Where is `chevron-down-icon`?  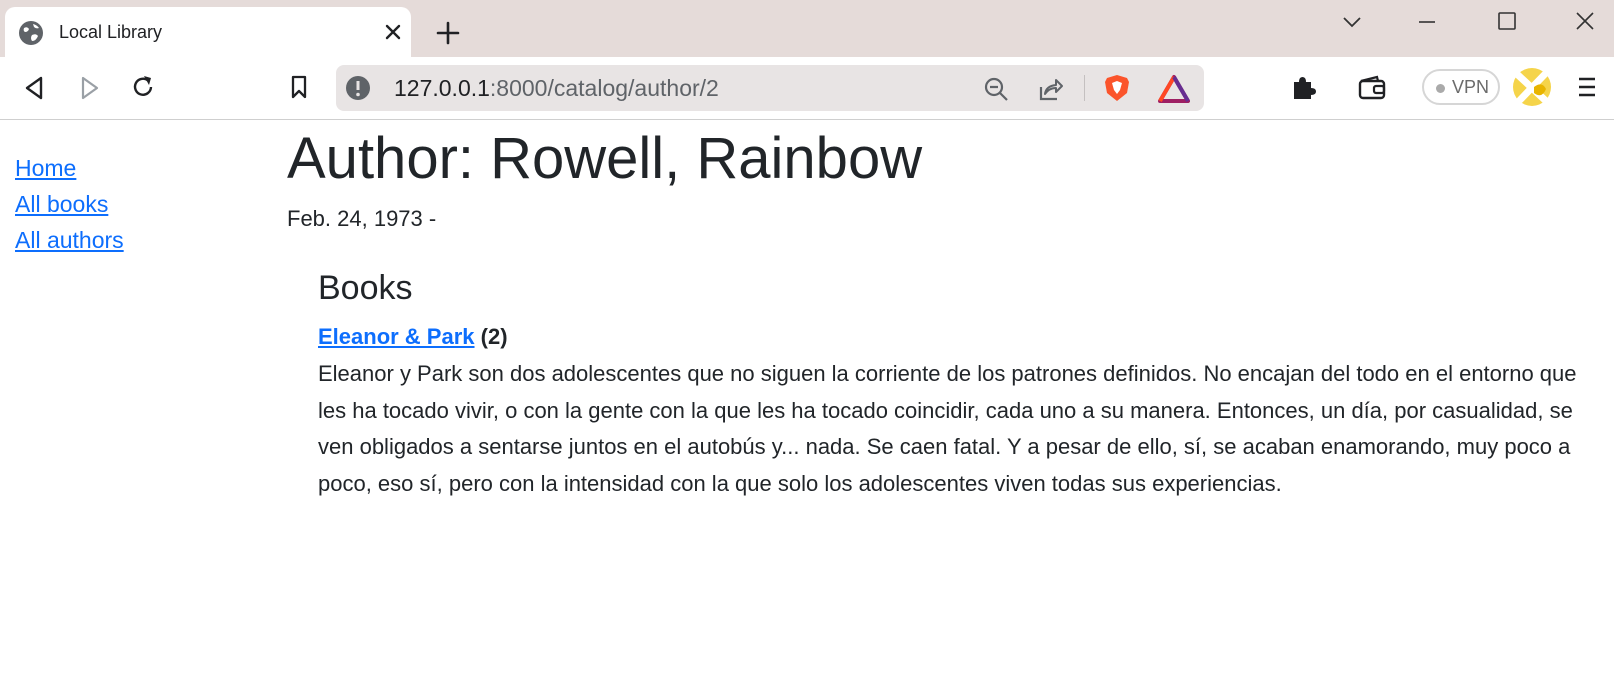
chevron-down-icon is located at coordinates (1352, 22).